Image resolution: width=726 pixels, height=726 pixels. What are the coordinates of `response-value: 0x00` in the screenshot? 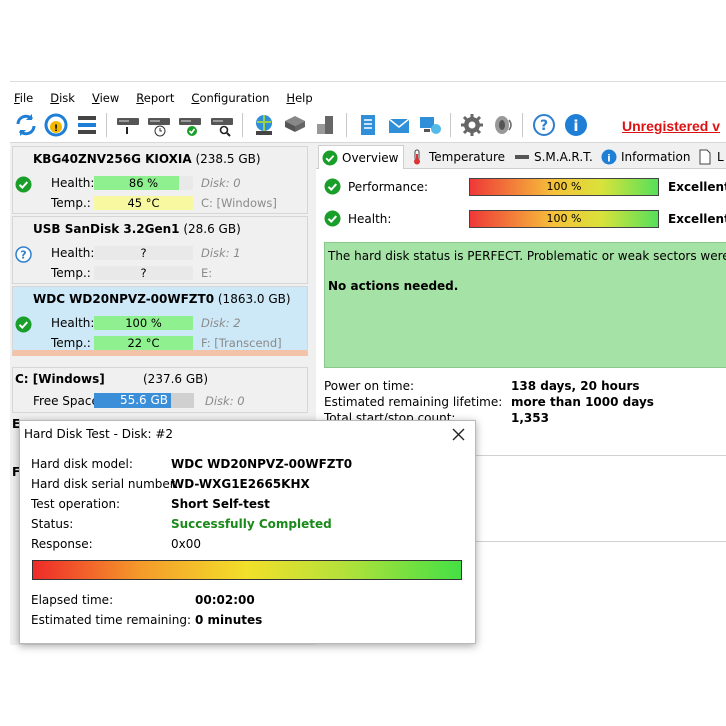 It's located at (186, 544).